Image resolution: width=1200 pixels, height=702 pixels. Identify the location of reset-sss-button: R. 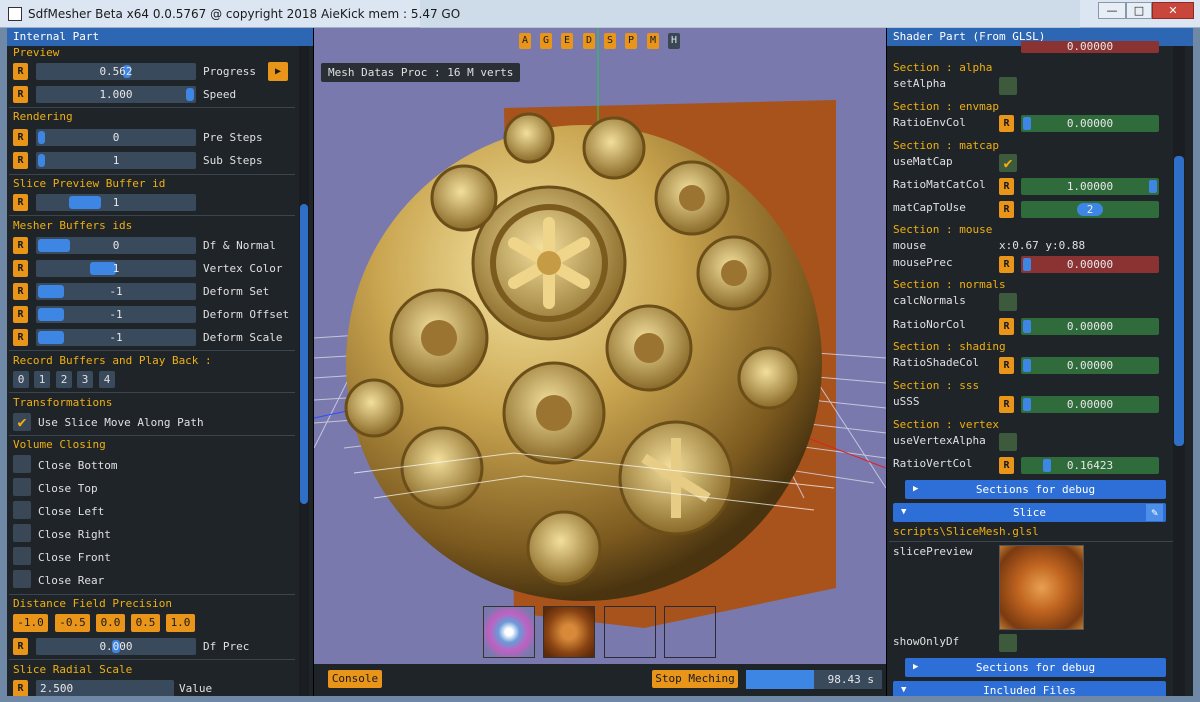
(1006, 404).